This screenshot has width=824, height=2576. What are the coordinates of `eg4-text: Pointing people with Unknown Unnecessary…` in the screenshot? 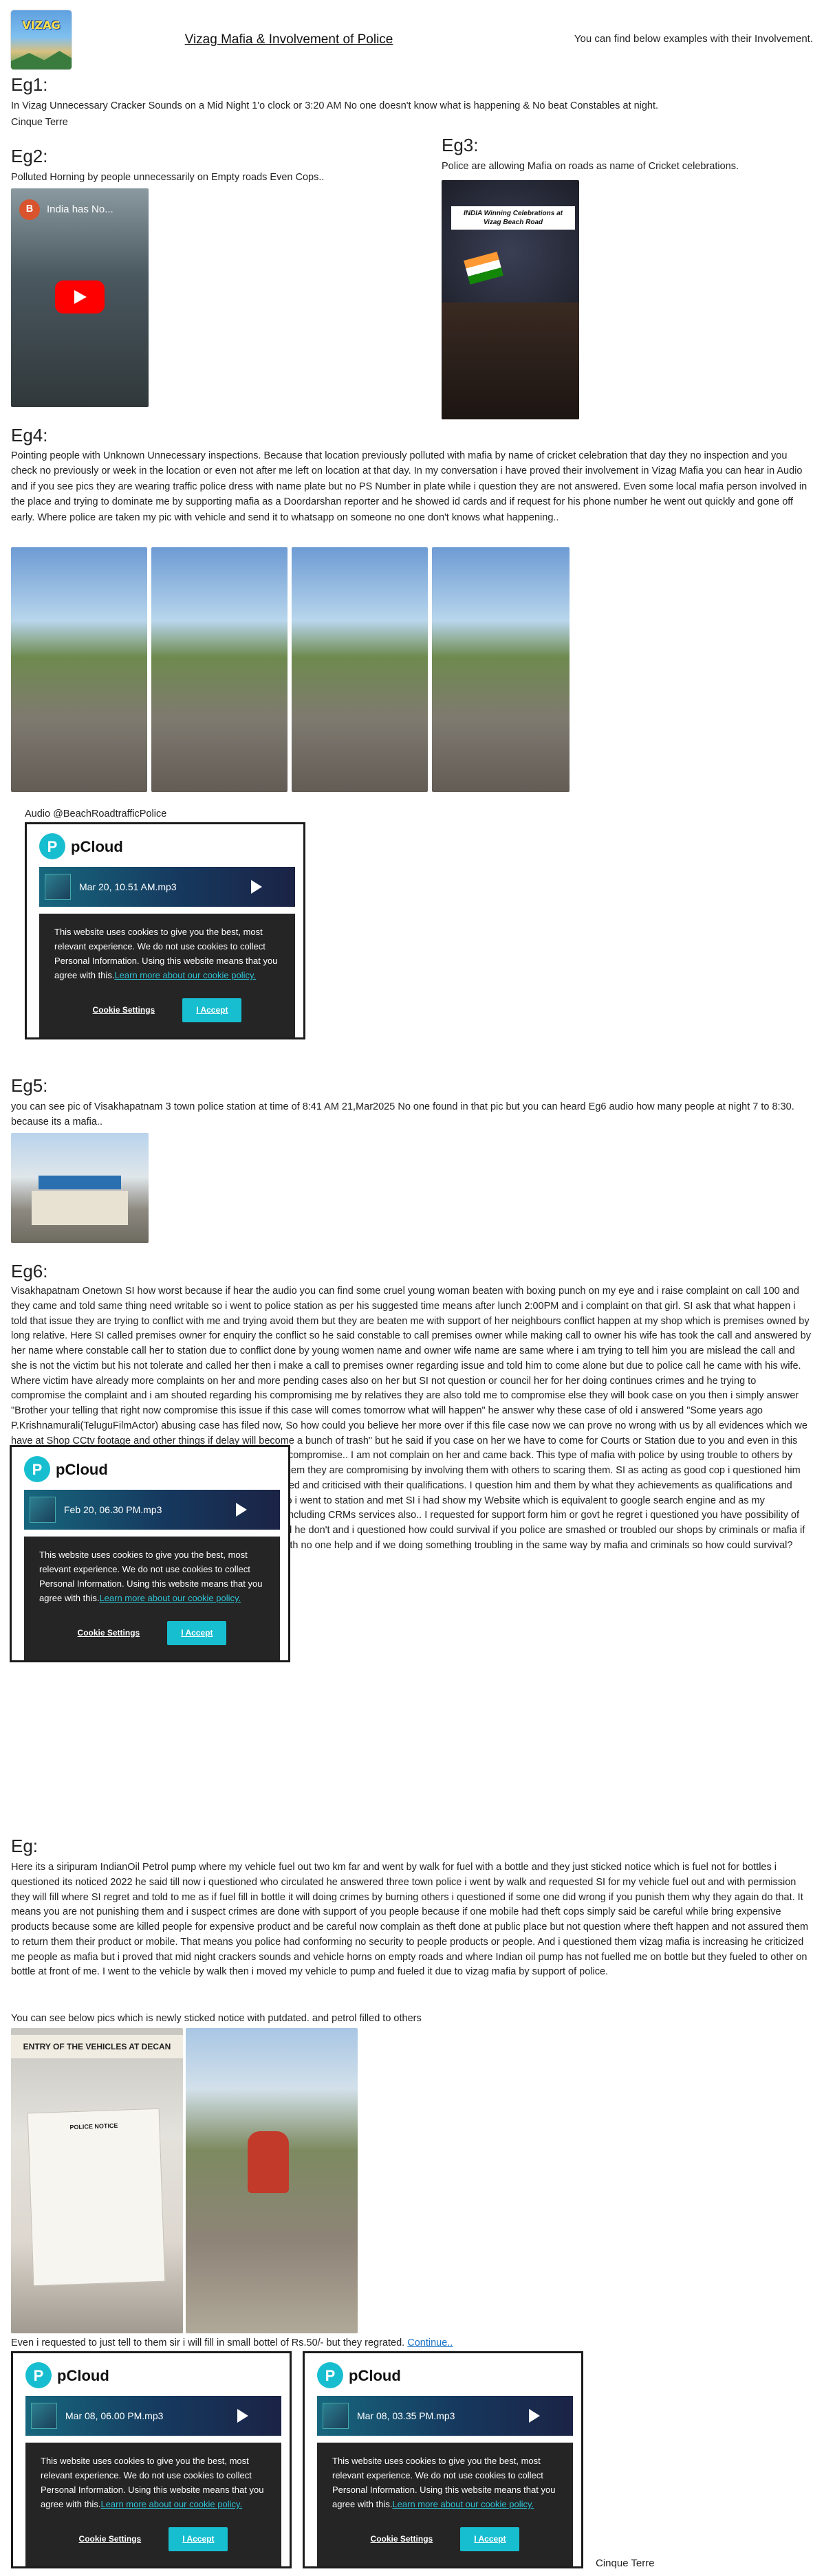 It's located at (409, 486).